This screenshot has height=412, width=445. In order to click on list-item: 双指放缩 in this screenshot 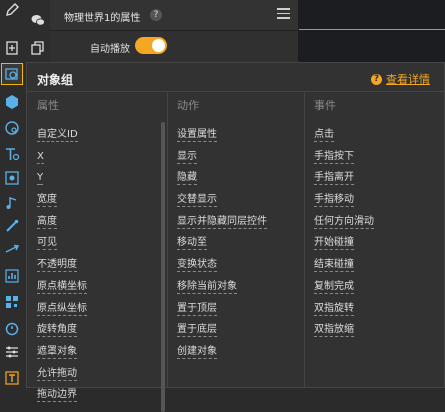, I will do `click(344, 332)`.